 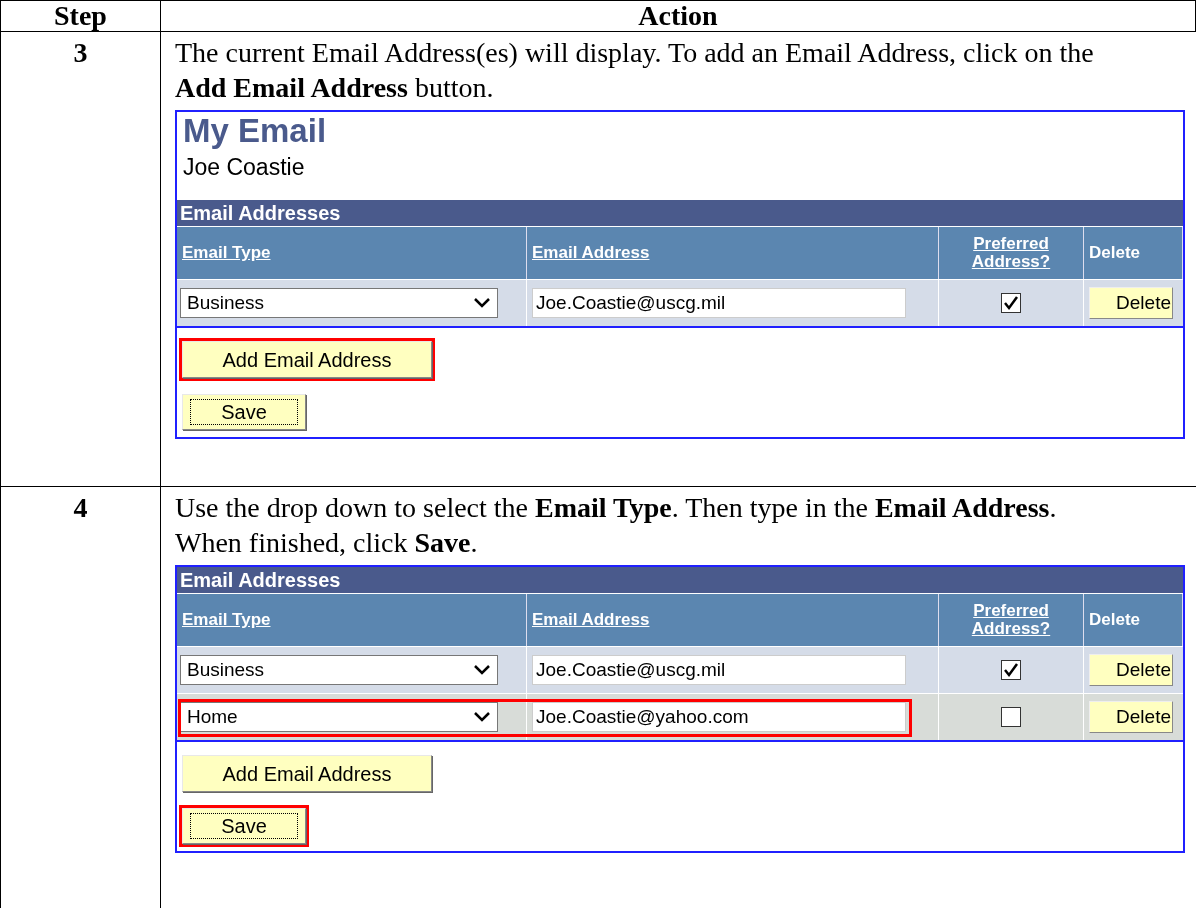 I want to click on step-number: 4, so click(x=80, y=508).